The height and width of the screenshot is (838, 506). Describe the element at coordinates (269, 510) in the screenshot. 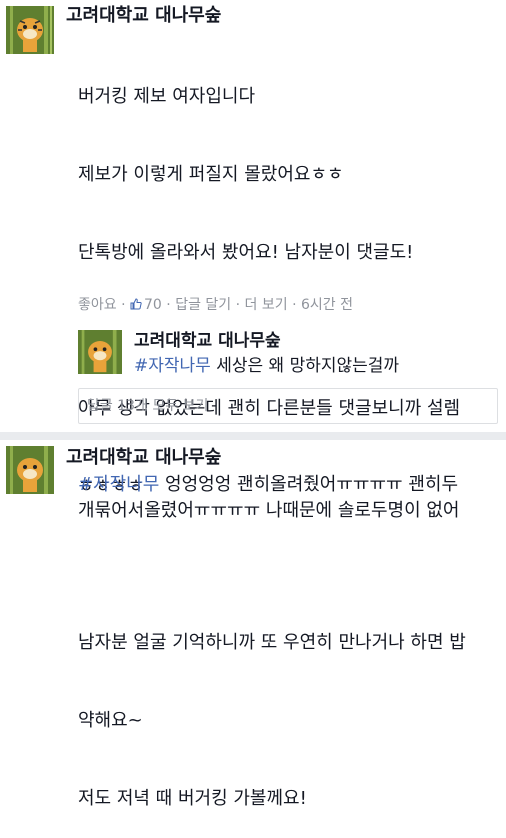

I see `post2-line: 개묶어서올렸어ㅠㅠㅠㅠ 나때문에 솔로두명이 없어` at that location.